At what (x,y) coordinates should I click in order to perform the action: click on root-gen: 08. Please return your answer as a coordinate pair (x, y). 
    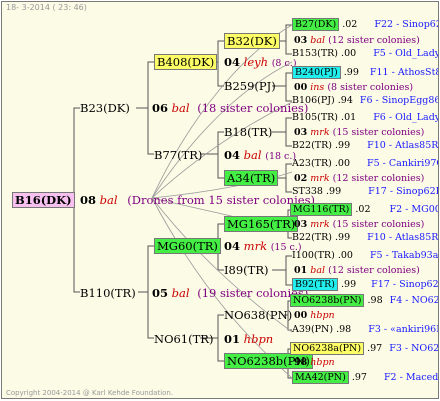
    Looking at the image, I should click on (88, 200).